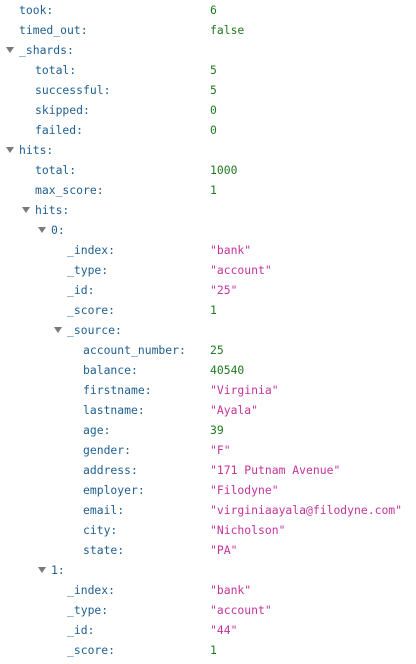 The image size is (416, 664). I want to click on json-field-row: account_number: 25, so click(208, 350).